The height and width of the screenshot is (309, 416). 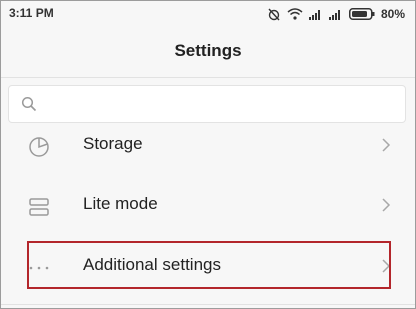 What do you see at coordinates (39, 149) in the screenshot?
I see `storage-pie-icon` at bounding box center [39, 149].